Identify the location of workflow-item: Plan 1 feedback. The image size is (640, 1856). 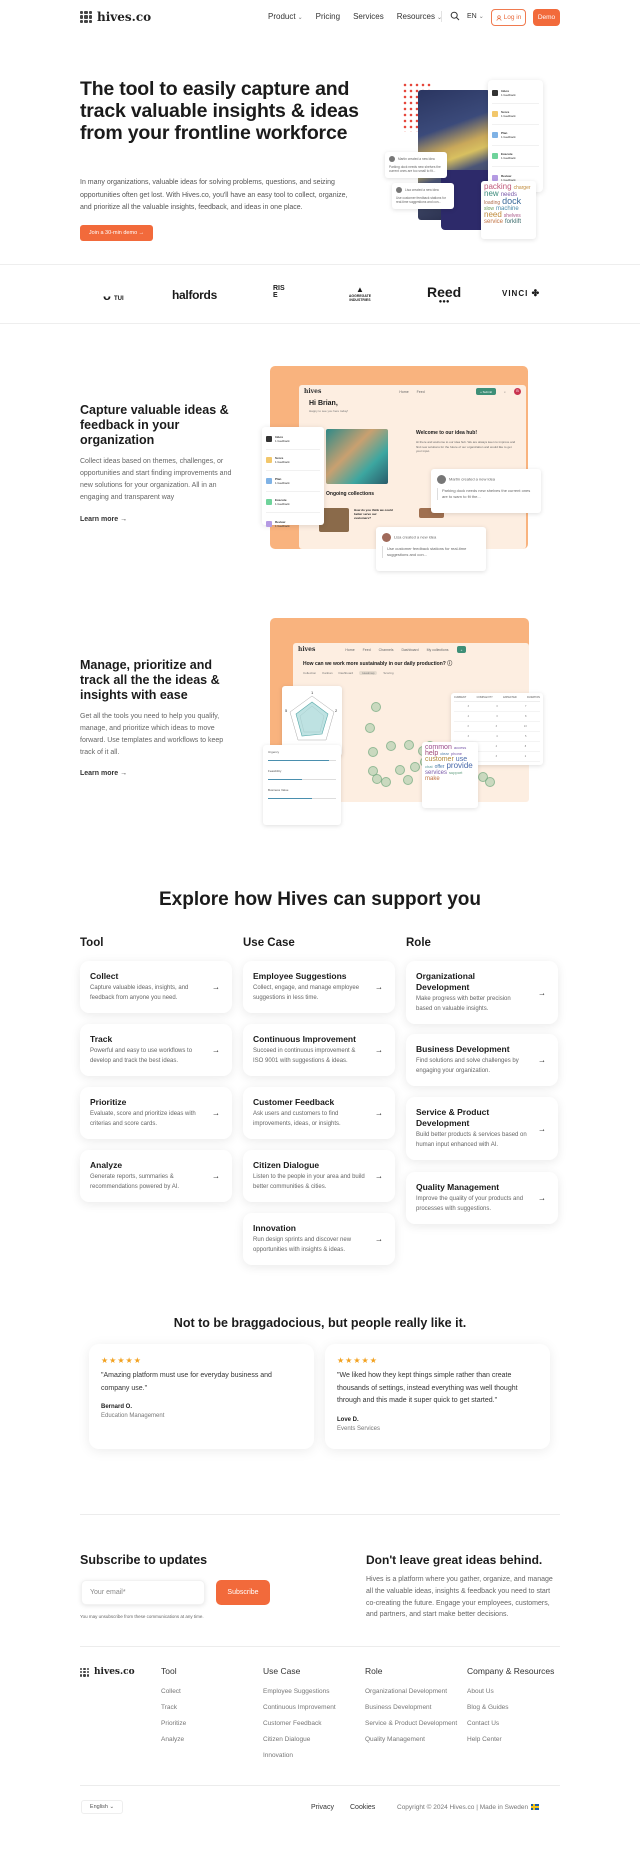
(515, 135).